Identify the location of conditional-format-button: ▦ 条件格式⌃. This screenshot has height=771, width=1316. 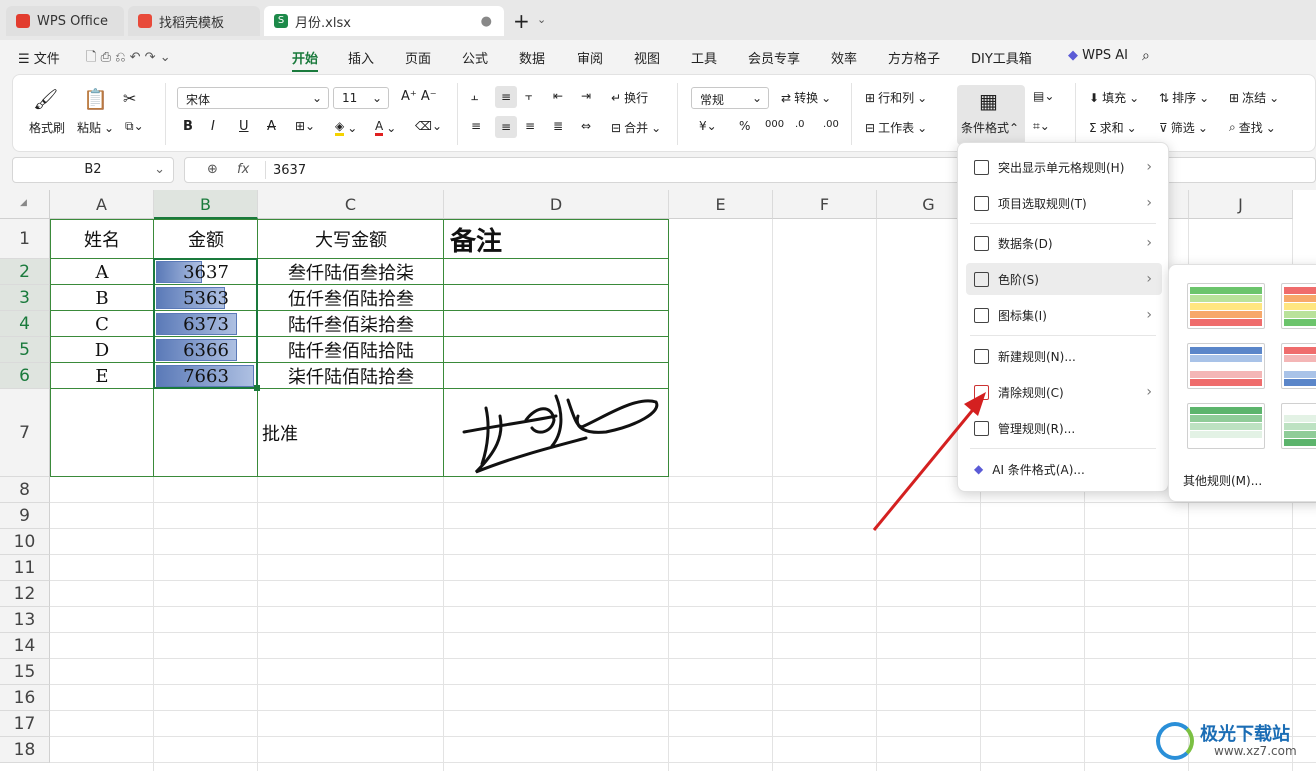
(991, 115).